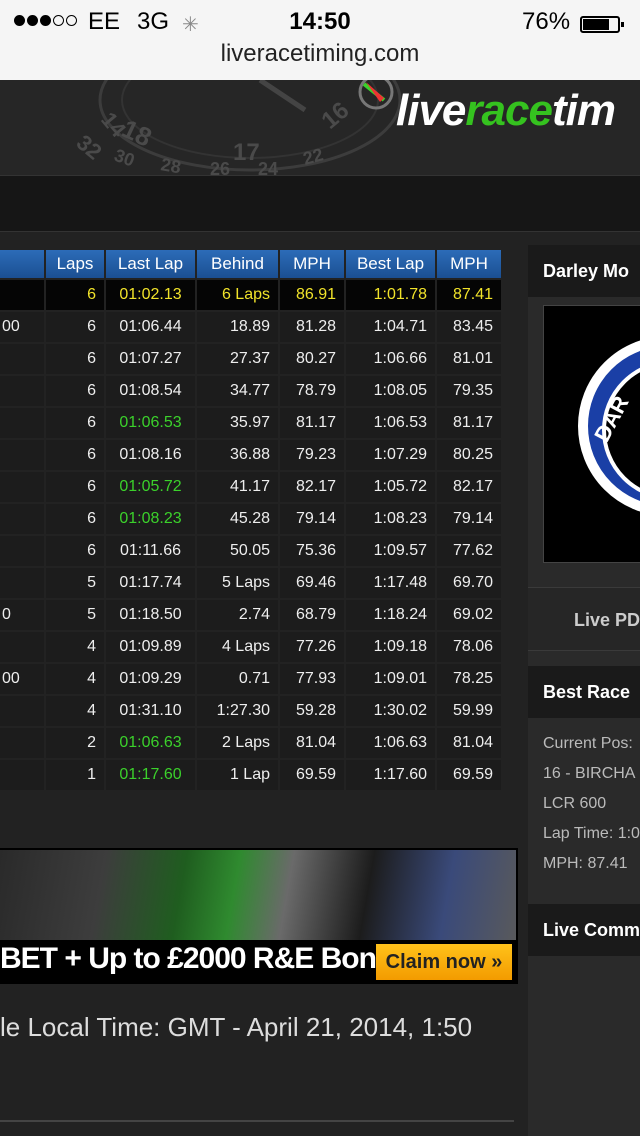 The height and width of the screenshot is (1136, 640). Describe the element at coordinates (237, 359) in the screenshot. I see `behind-cell: 27.37` at that location.